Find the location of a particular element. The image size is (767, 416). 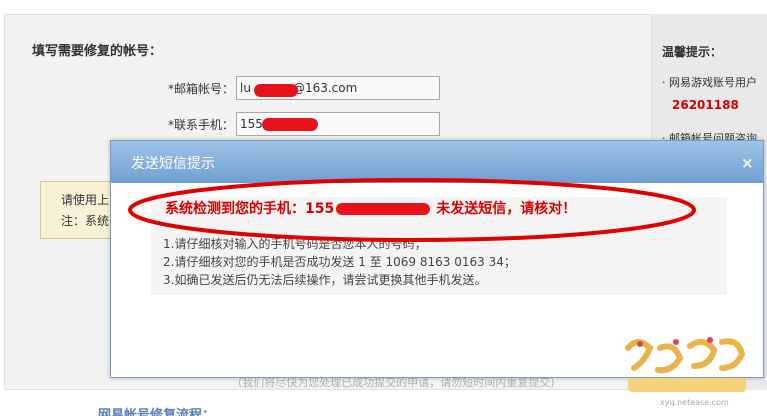

tip-item: · 网易游戏账号用户 is located at coordinates (709, 82).